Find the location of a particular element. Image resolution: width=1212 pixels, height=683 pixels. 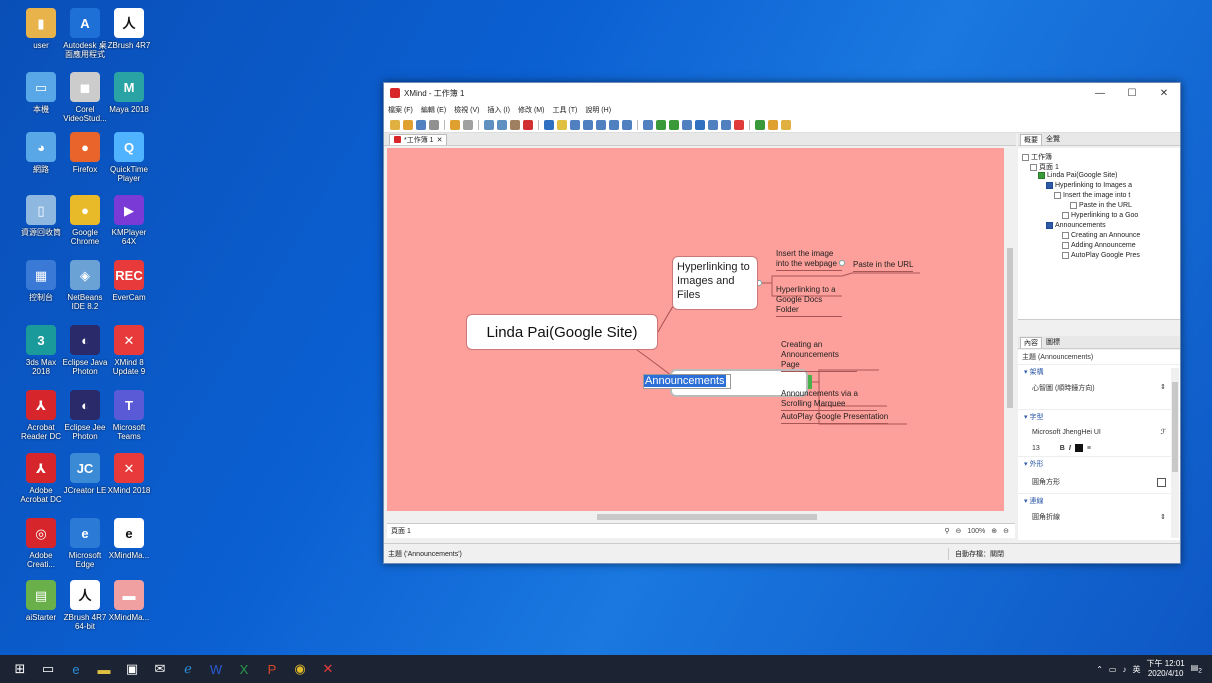

tab-icons: 圖標 is located at coordinates (1053, 342).